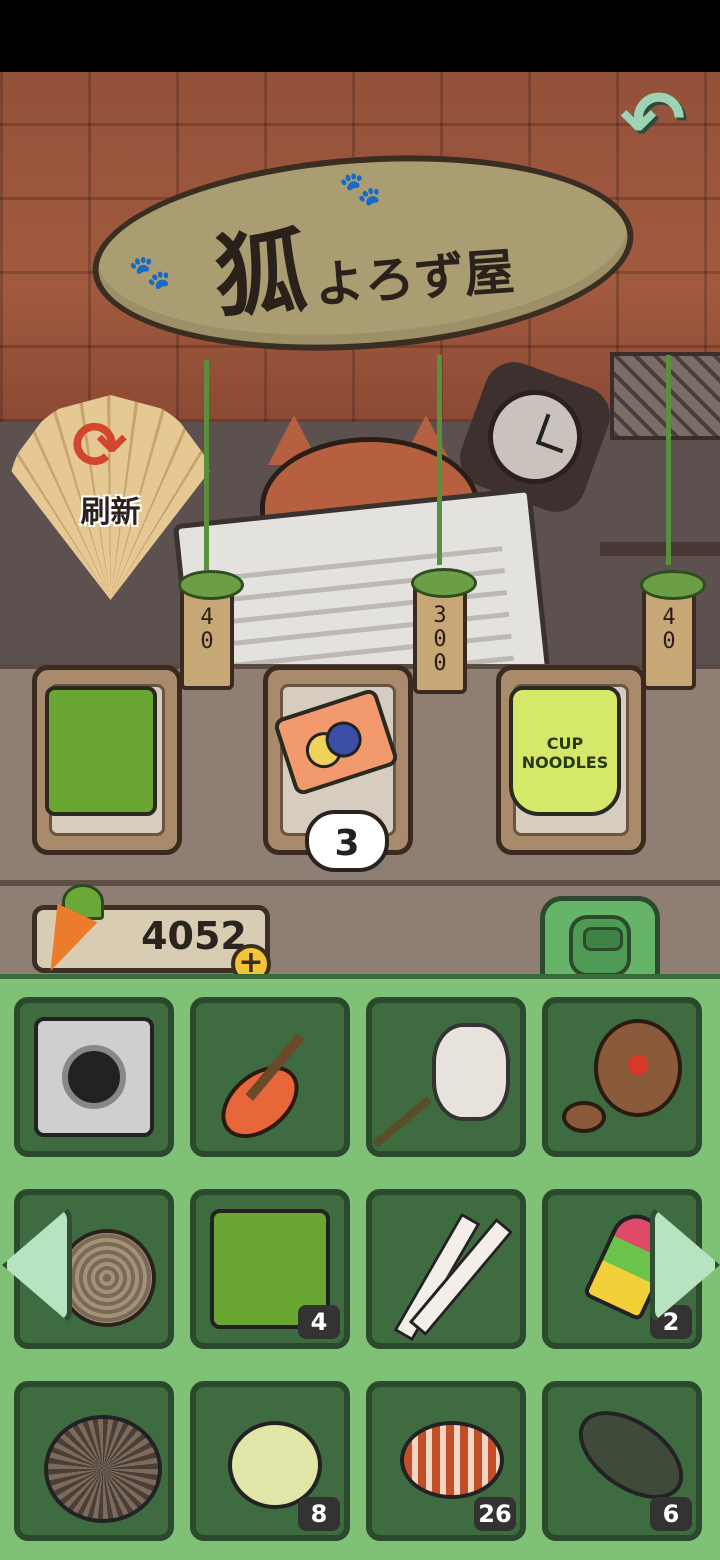 This screenshot has width=720, height=1560. I want to click on shop-item-carrot-snack, so click(107, 760).